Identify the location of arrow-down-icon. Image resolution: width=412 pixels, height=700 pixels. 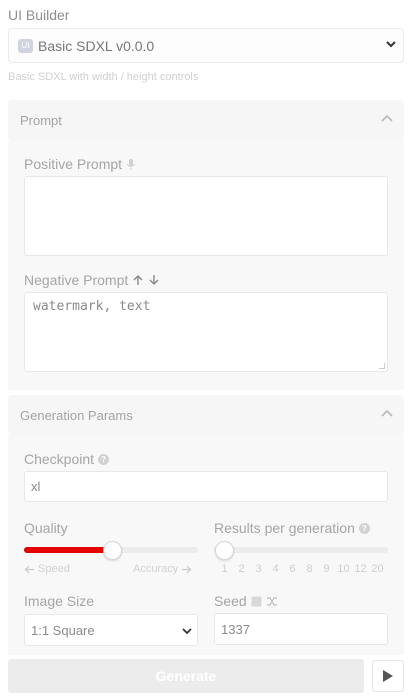
(154, 280).